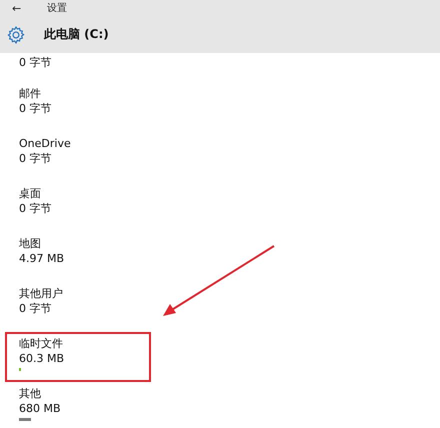  Describe the element at coordinates (30, 393) in the screenshot. I see `category-name: 其他` at that location.